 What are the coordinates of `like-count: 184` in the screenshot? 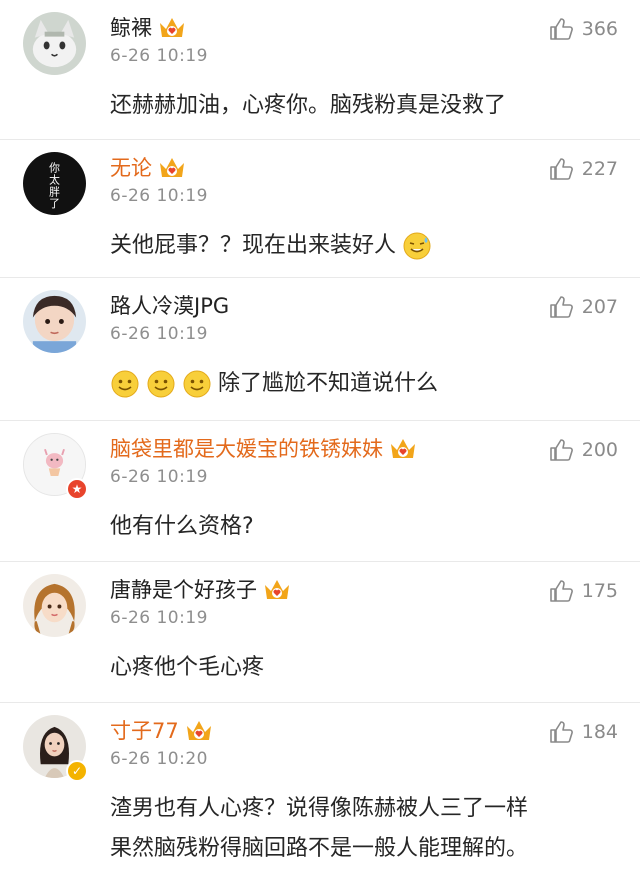 It's located at (599, 732).